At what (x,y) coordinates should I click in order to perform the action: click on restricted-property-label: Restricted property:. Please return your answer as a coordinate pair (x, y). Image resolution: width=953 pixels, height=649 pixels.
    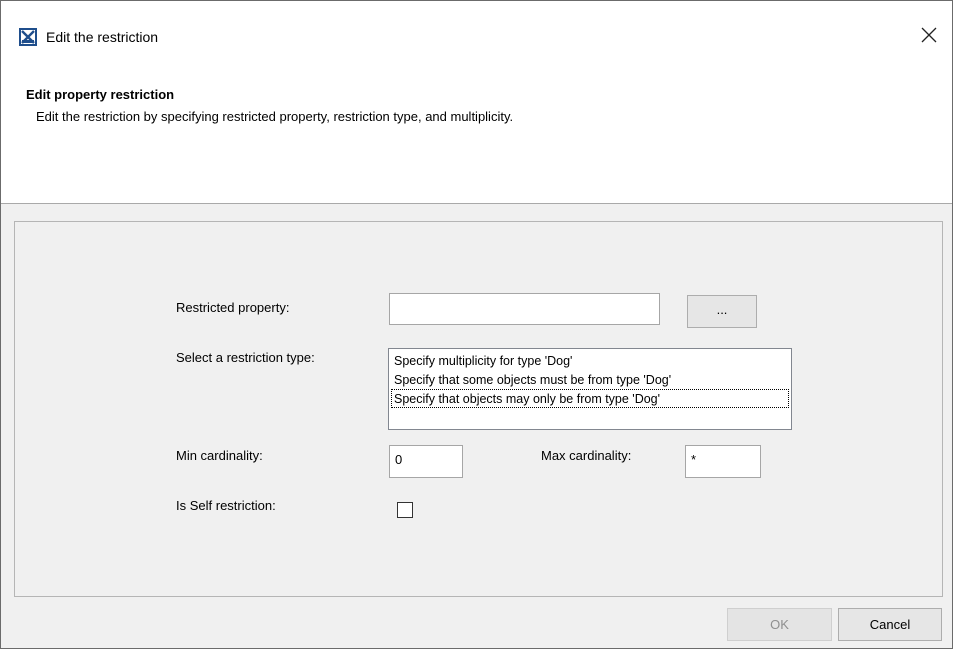
    Looking at the image, I should click on (233, 307).